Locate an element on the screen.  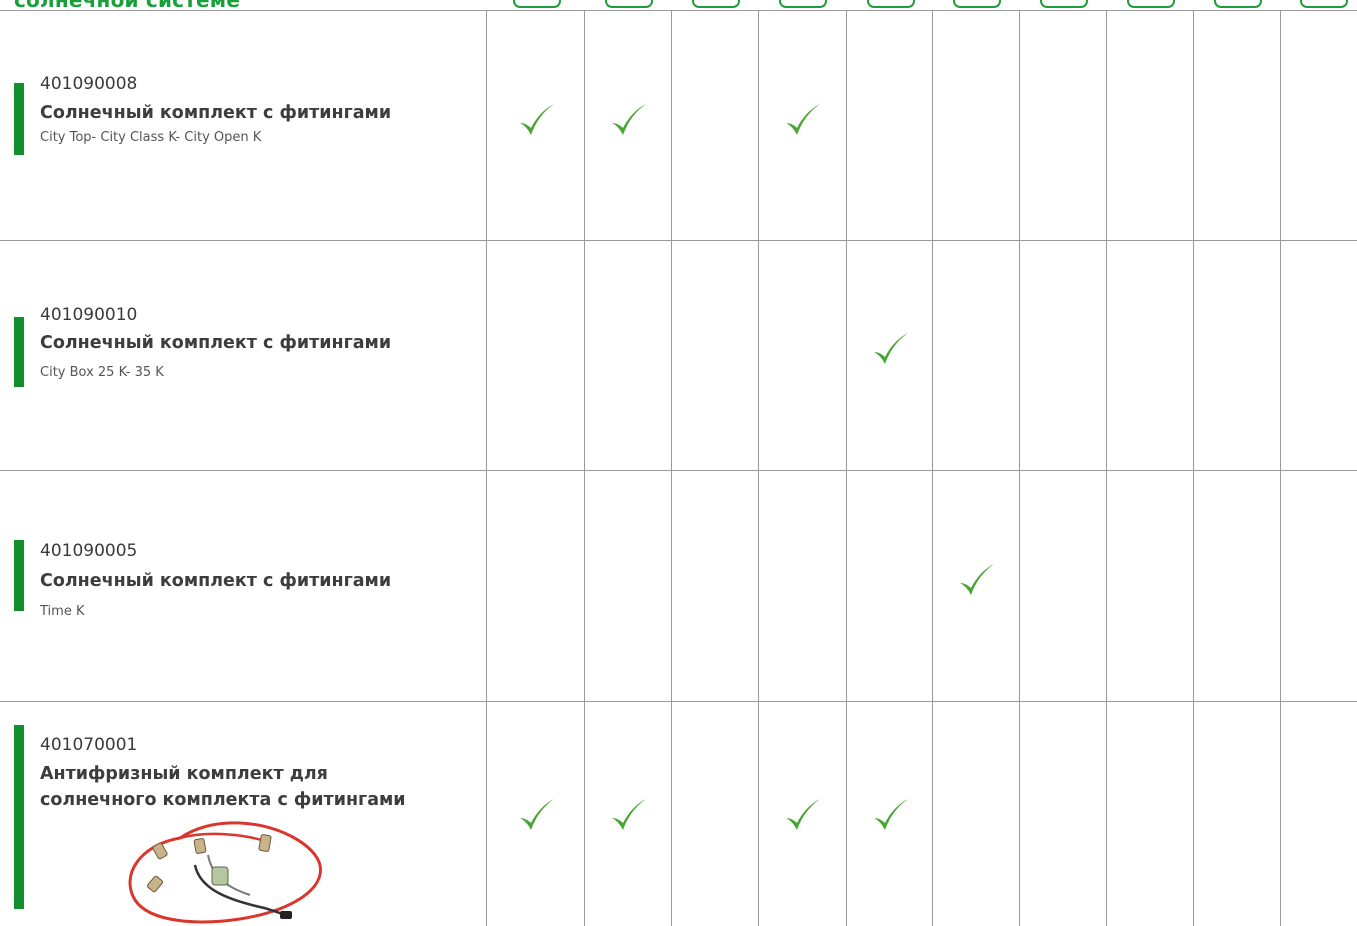
product-code: 401090005 is located at coordinates (89, 551).